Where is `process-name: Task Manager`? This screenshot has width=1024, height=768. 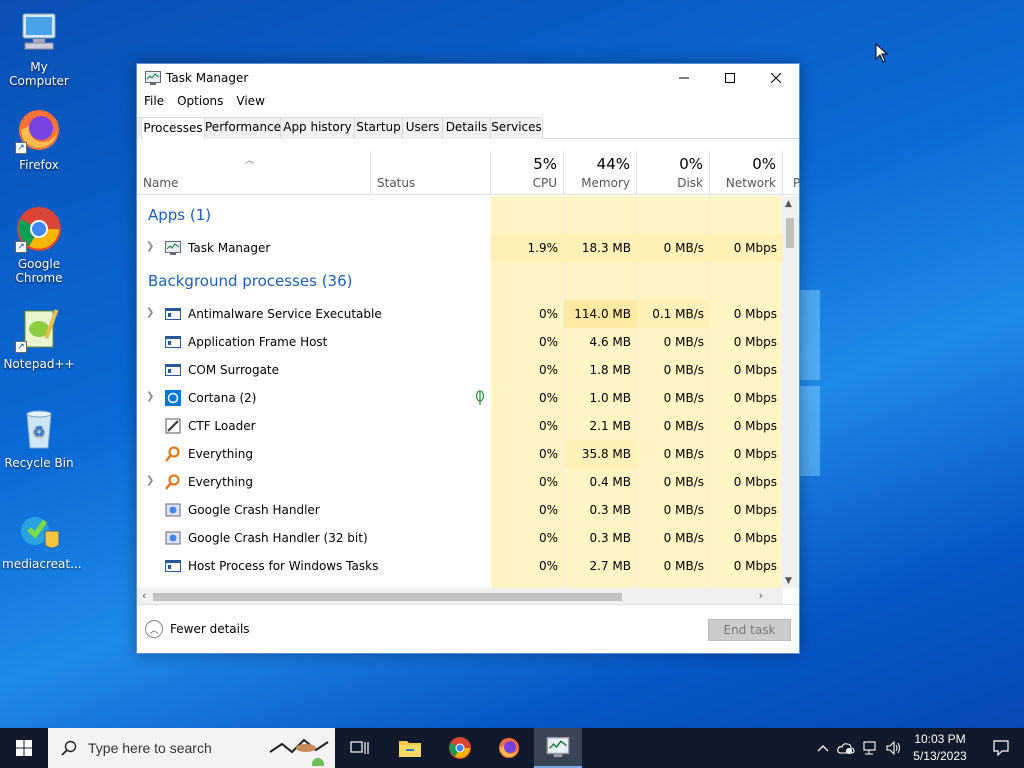 process-name: Task Manager is located at coordinates (229, 248).